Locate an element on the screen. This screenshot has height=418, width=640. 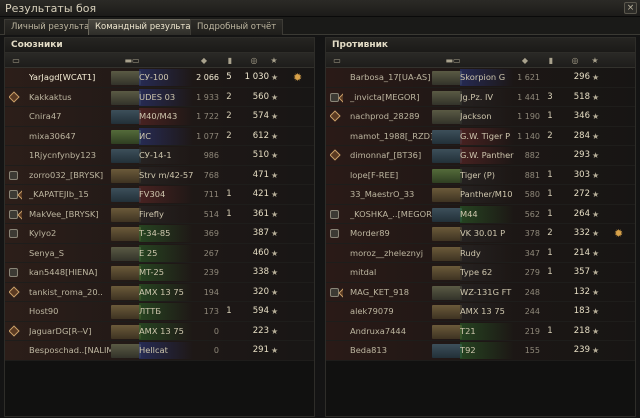
tab-team: Командный результат is located at coordinates (145, 27).